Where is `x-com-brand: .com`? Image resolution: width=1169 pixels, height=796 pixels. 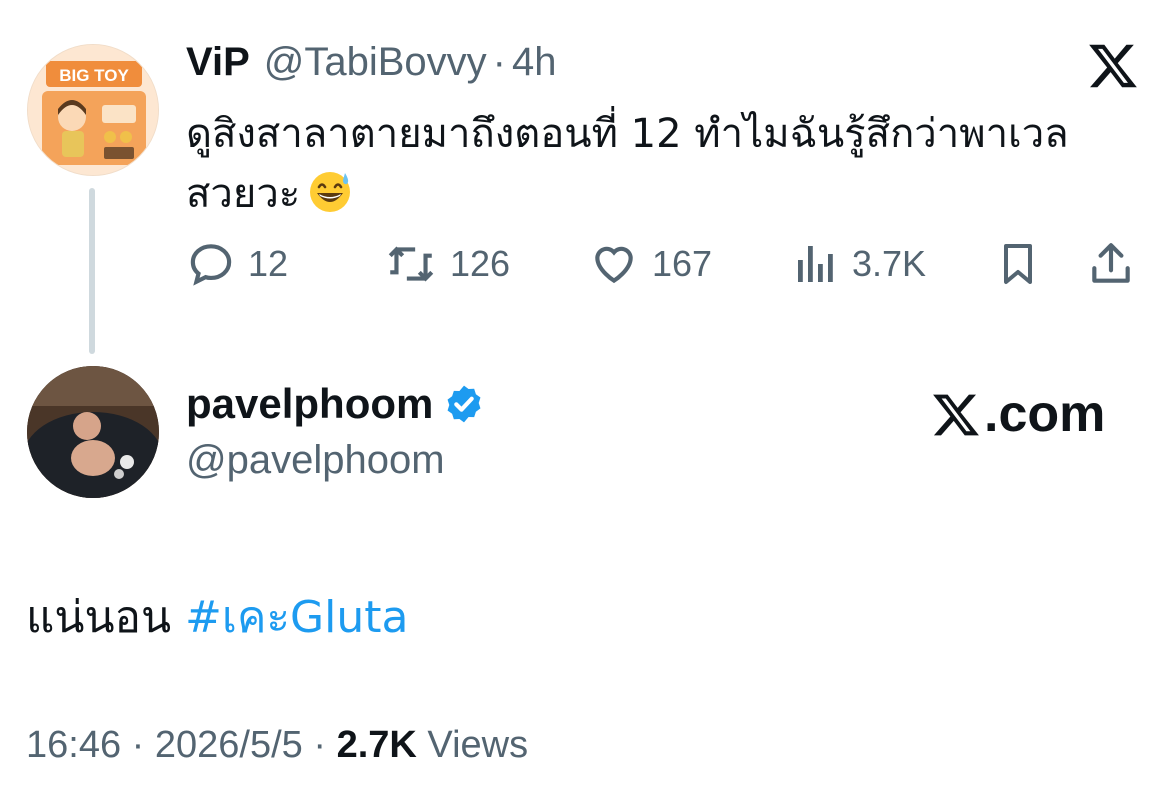
x-com-brand: .com is located at coordinates (1017, 414).